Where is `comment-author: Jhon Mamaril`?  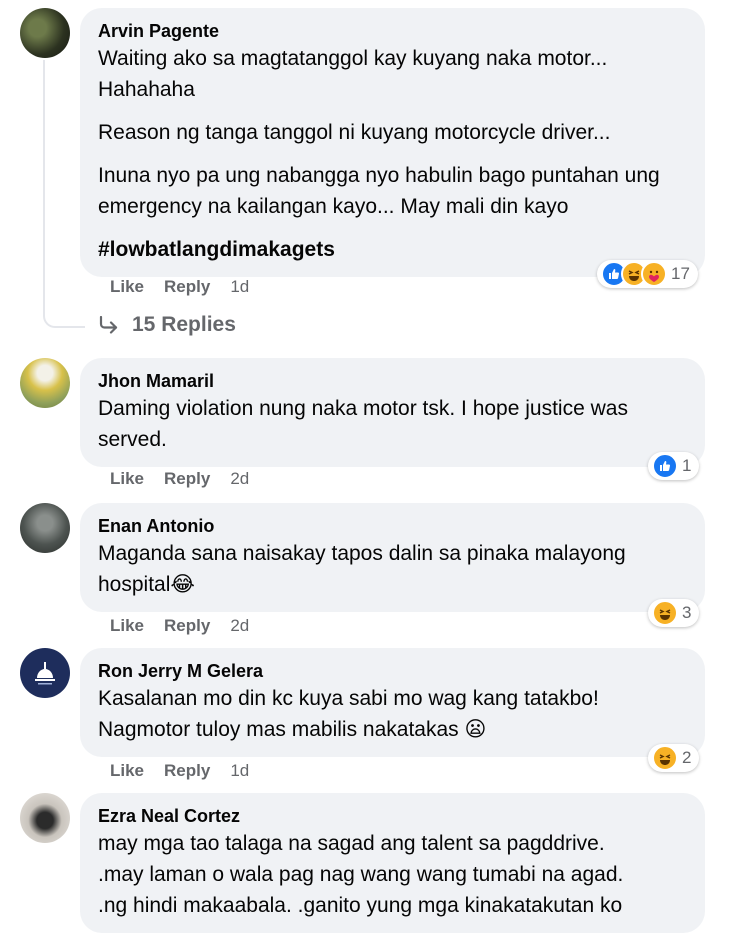
comment-author: Jhon Mamaril is located at coordinates (392, 381).